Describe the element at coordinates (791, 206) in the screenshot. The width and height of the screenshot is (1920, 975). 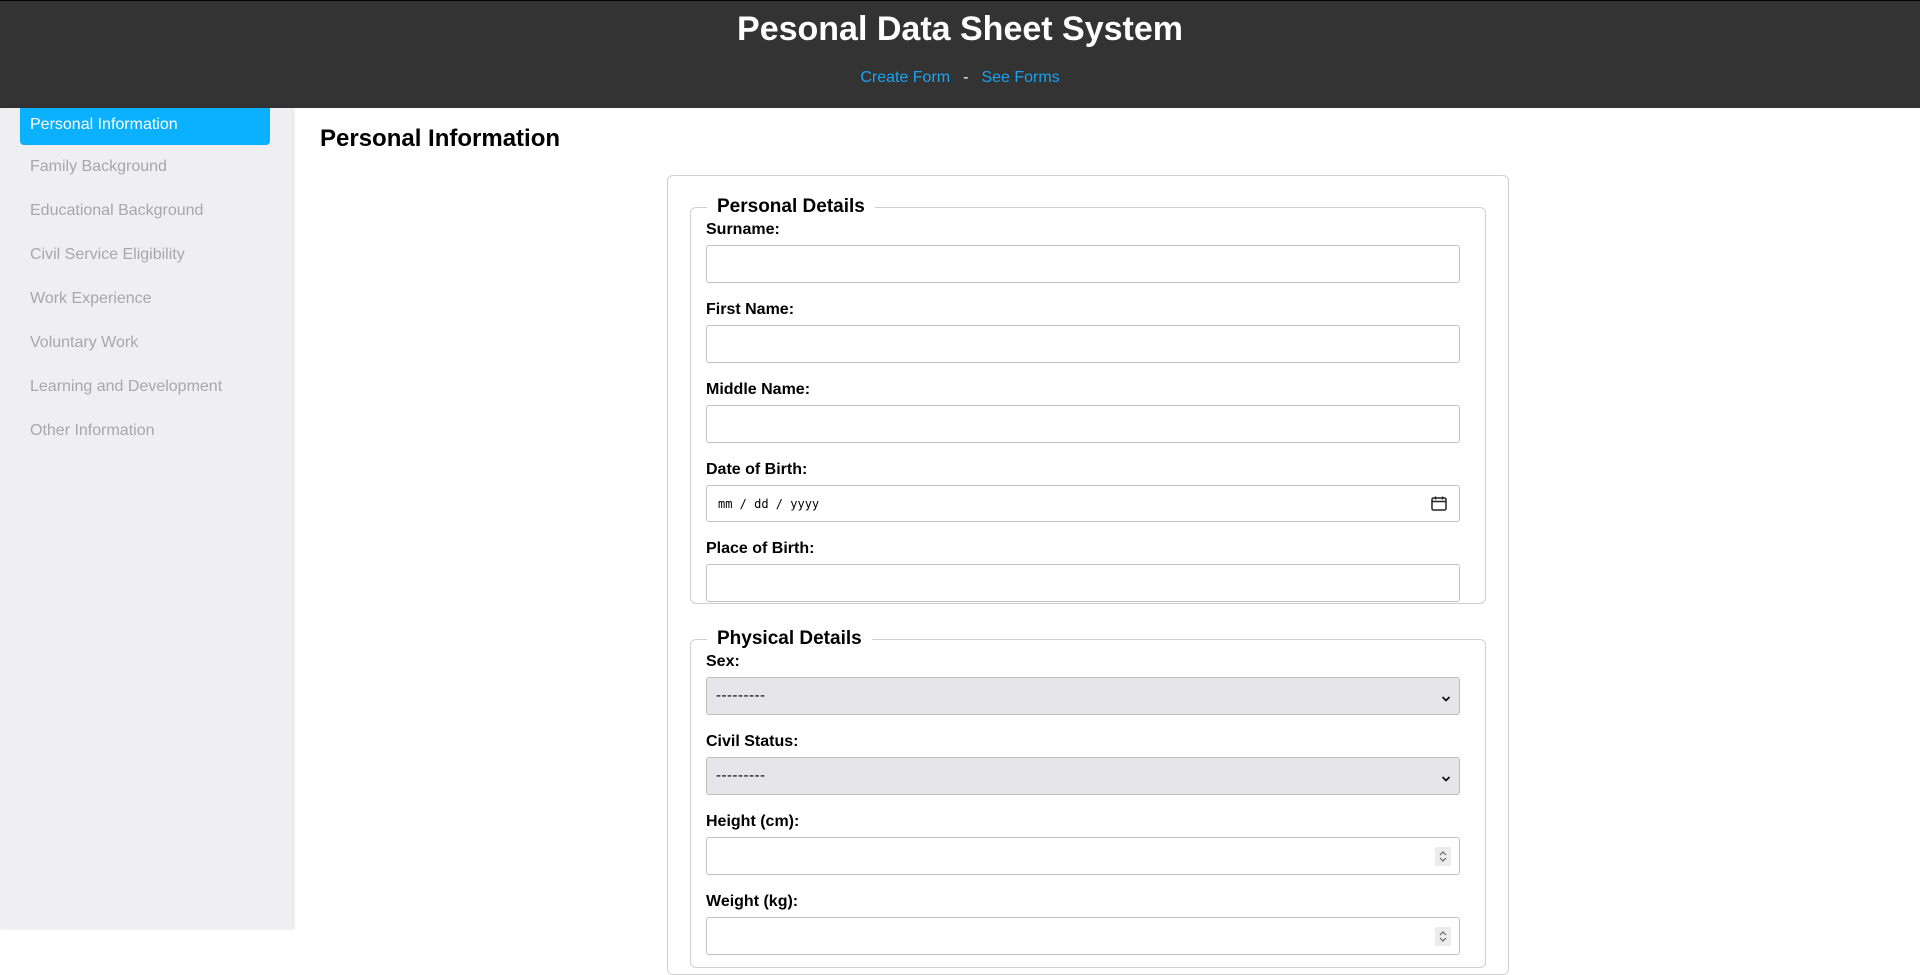
I see `personal-details-legend: Personal Details` at that location.